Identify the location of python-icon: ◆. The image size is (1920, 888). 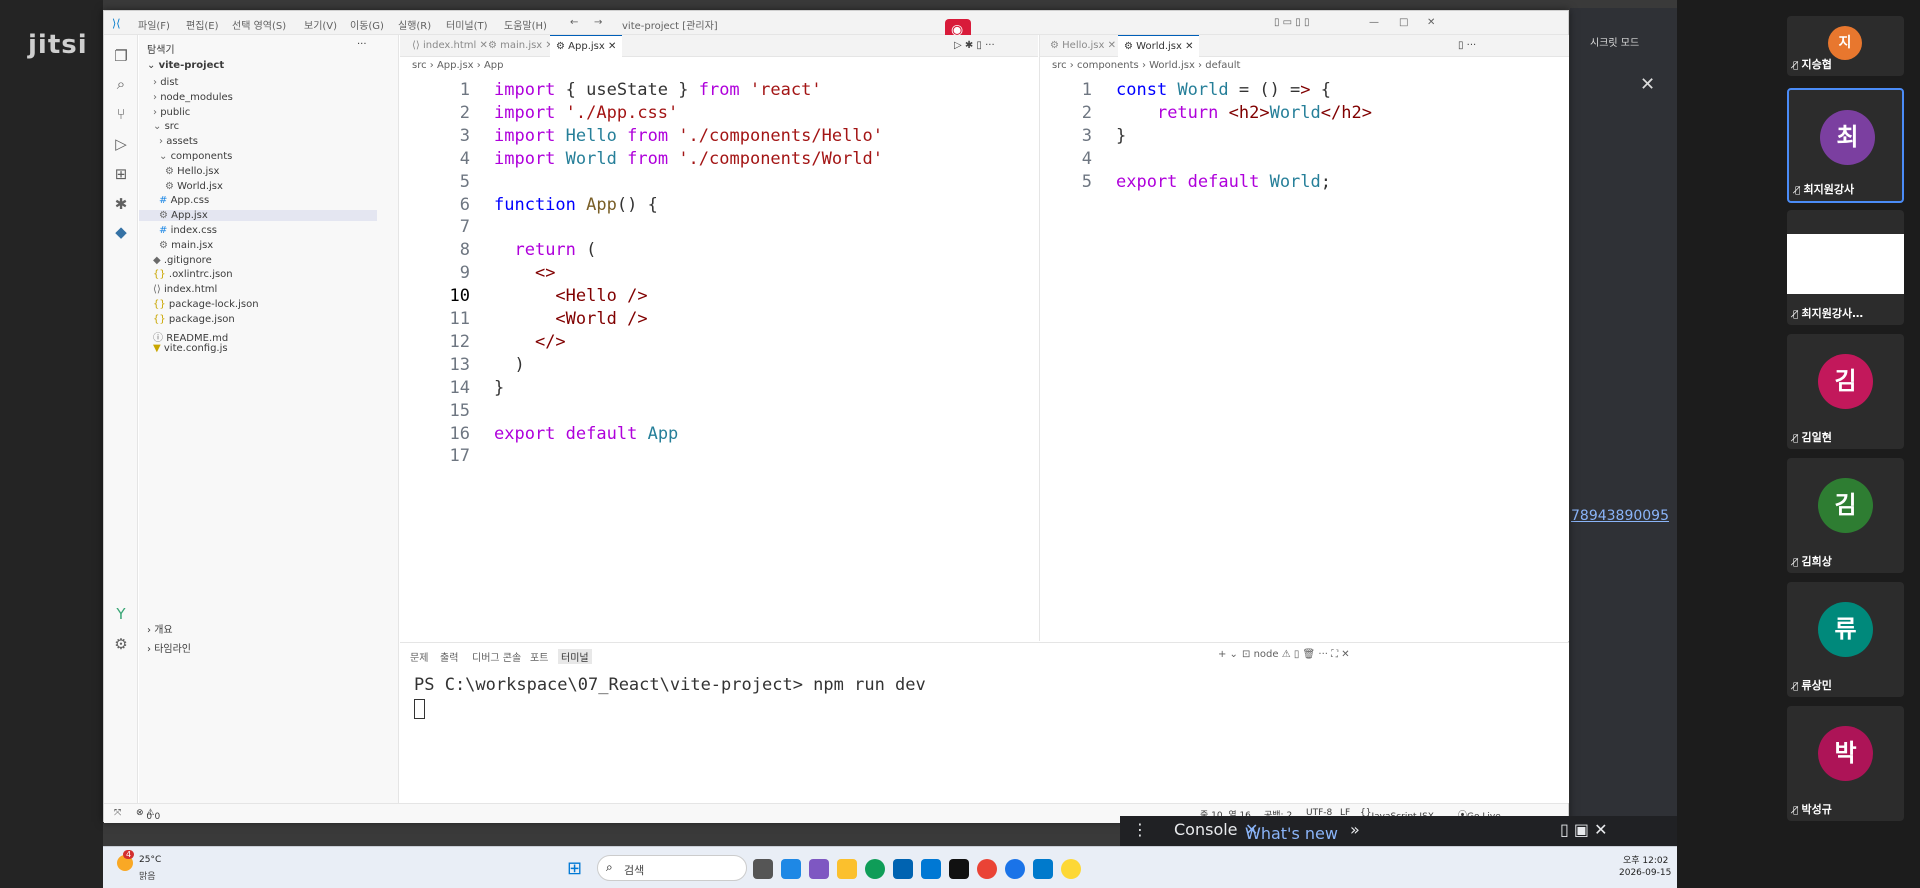
(121, 232).